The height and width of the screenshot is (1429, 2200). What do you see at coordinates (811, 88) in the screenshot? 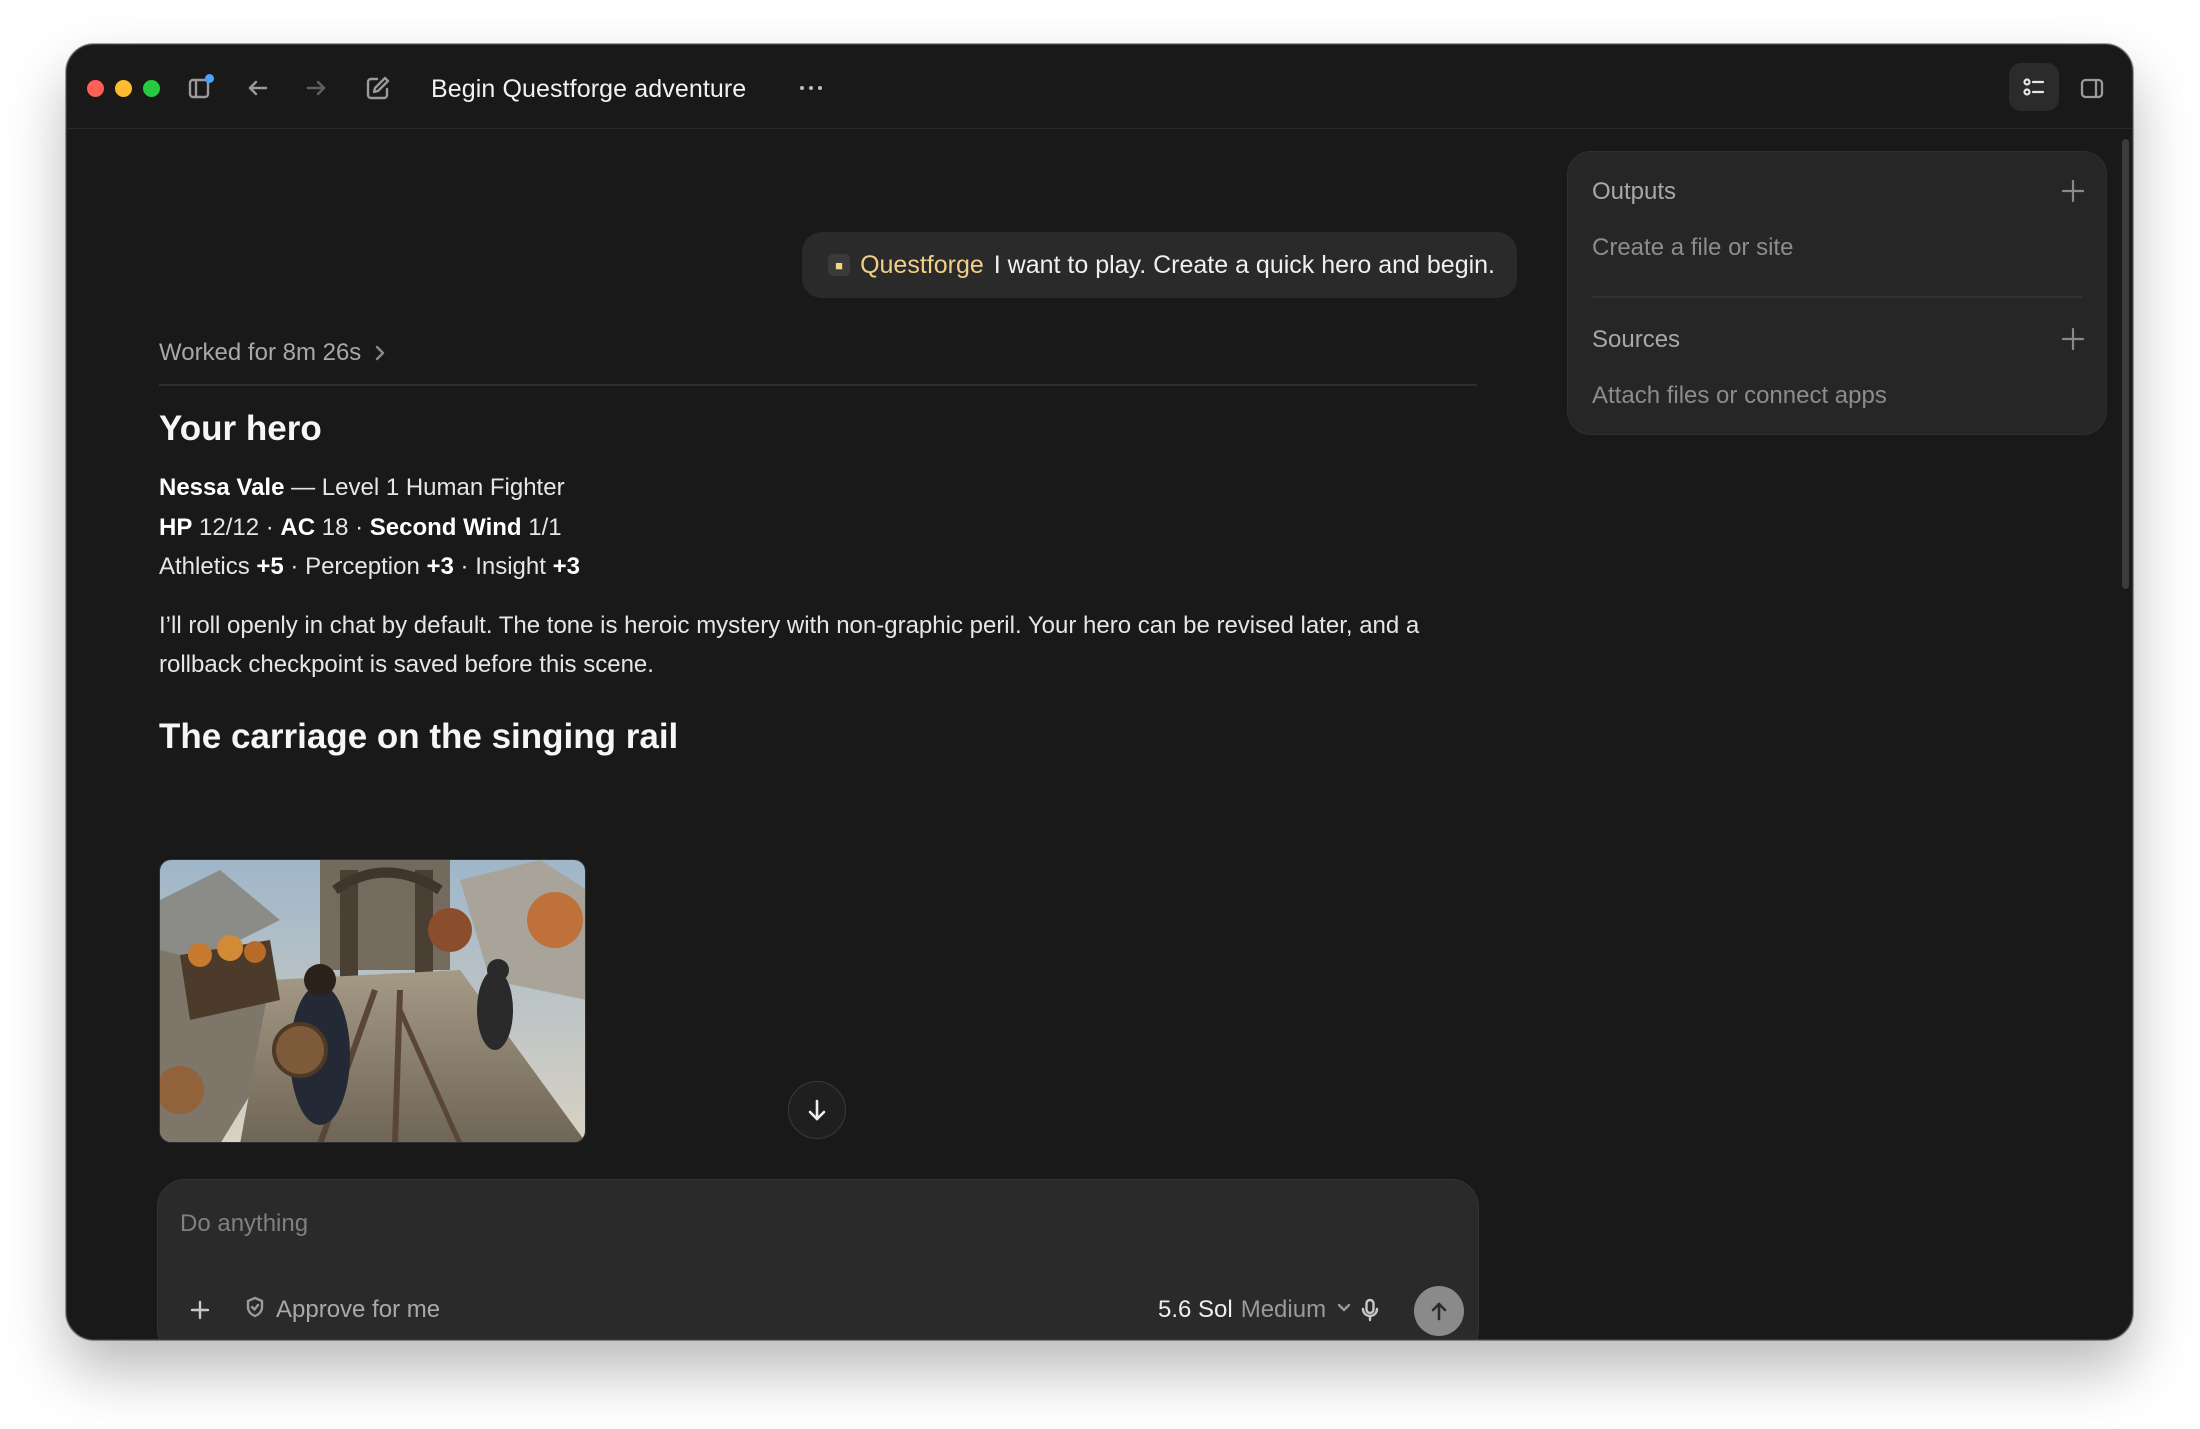
I see `more-options-button` at bounding box center [811, 88].